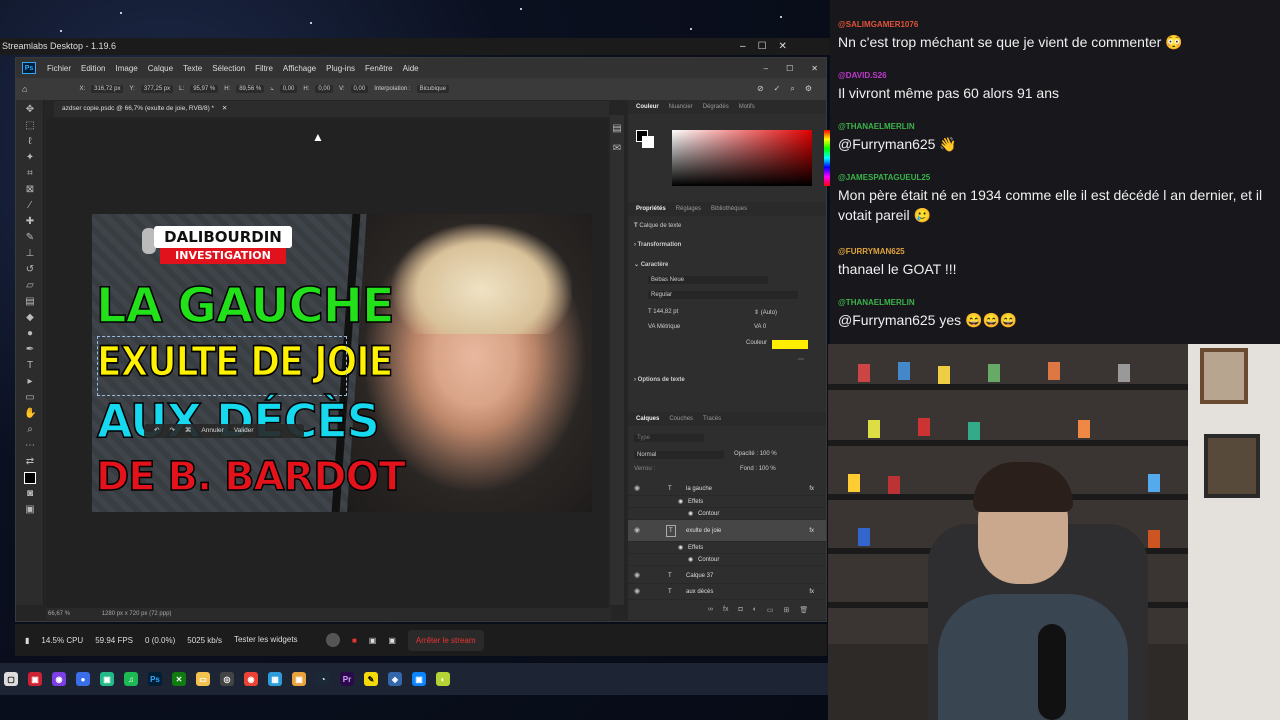 Image resolution: width=1280 pixels, height=720 pixels. What do you see at coordinates (742, 158) in the screenshot?
I see `color-picker-field` at bounding box center [742, 158].